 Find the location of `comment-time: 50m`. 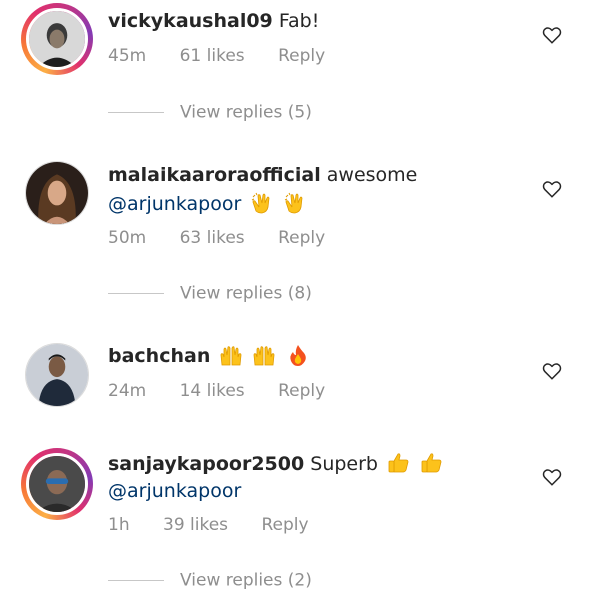

comment-time: 50m is located at coordinates (127, 238).